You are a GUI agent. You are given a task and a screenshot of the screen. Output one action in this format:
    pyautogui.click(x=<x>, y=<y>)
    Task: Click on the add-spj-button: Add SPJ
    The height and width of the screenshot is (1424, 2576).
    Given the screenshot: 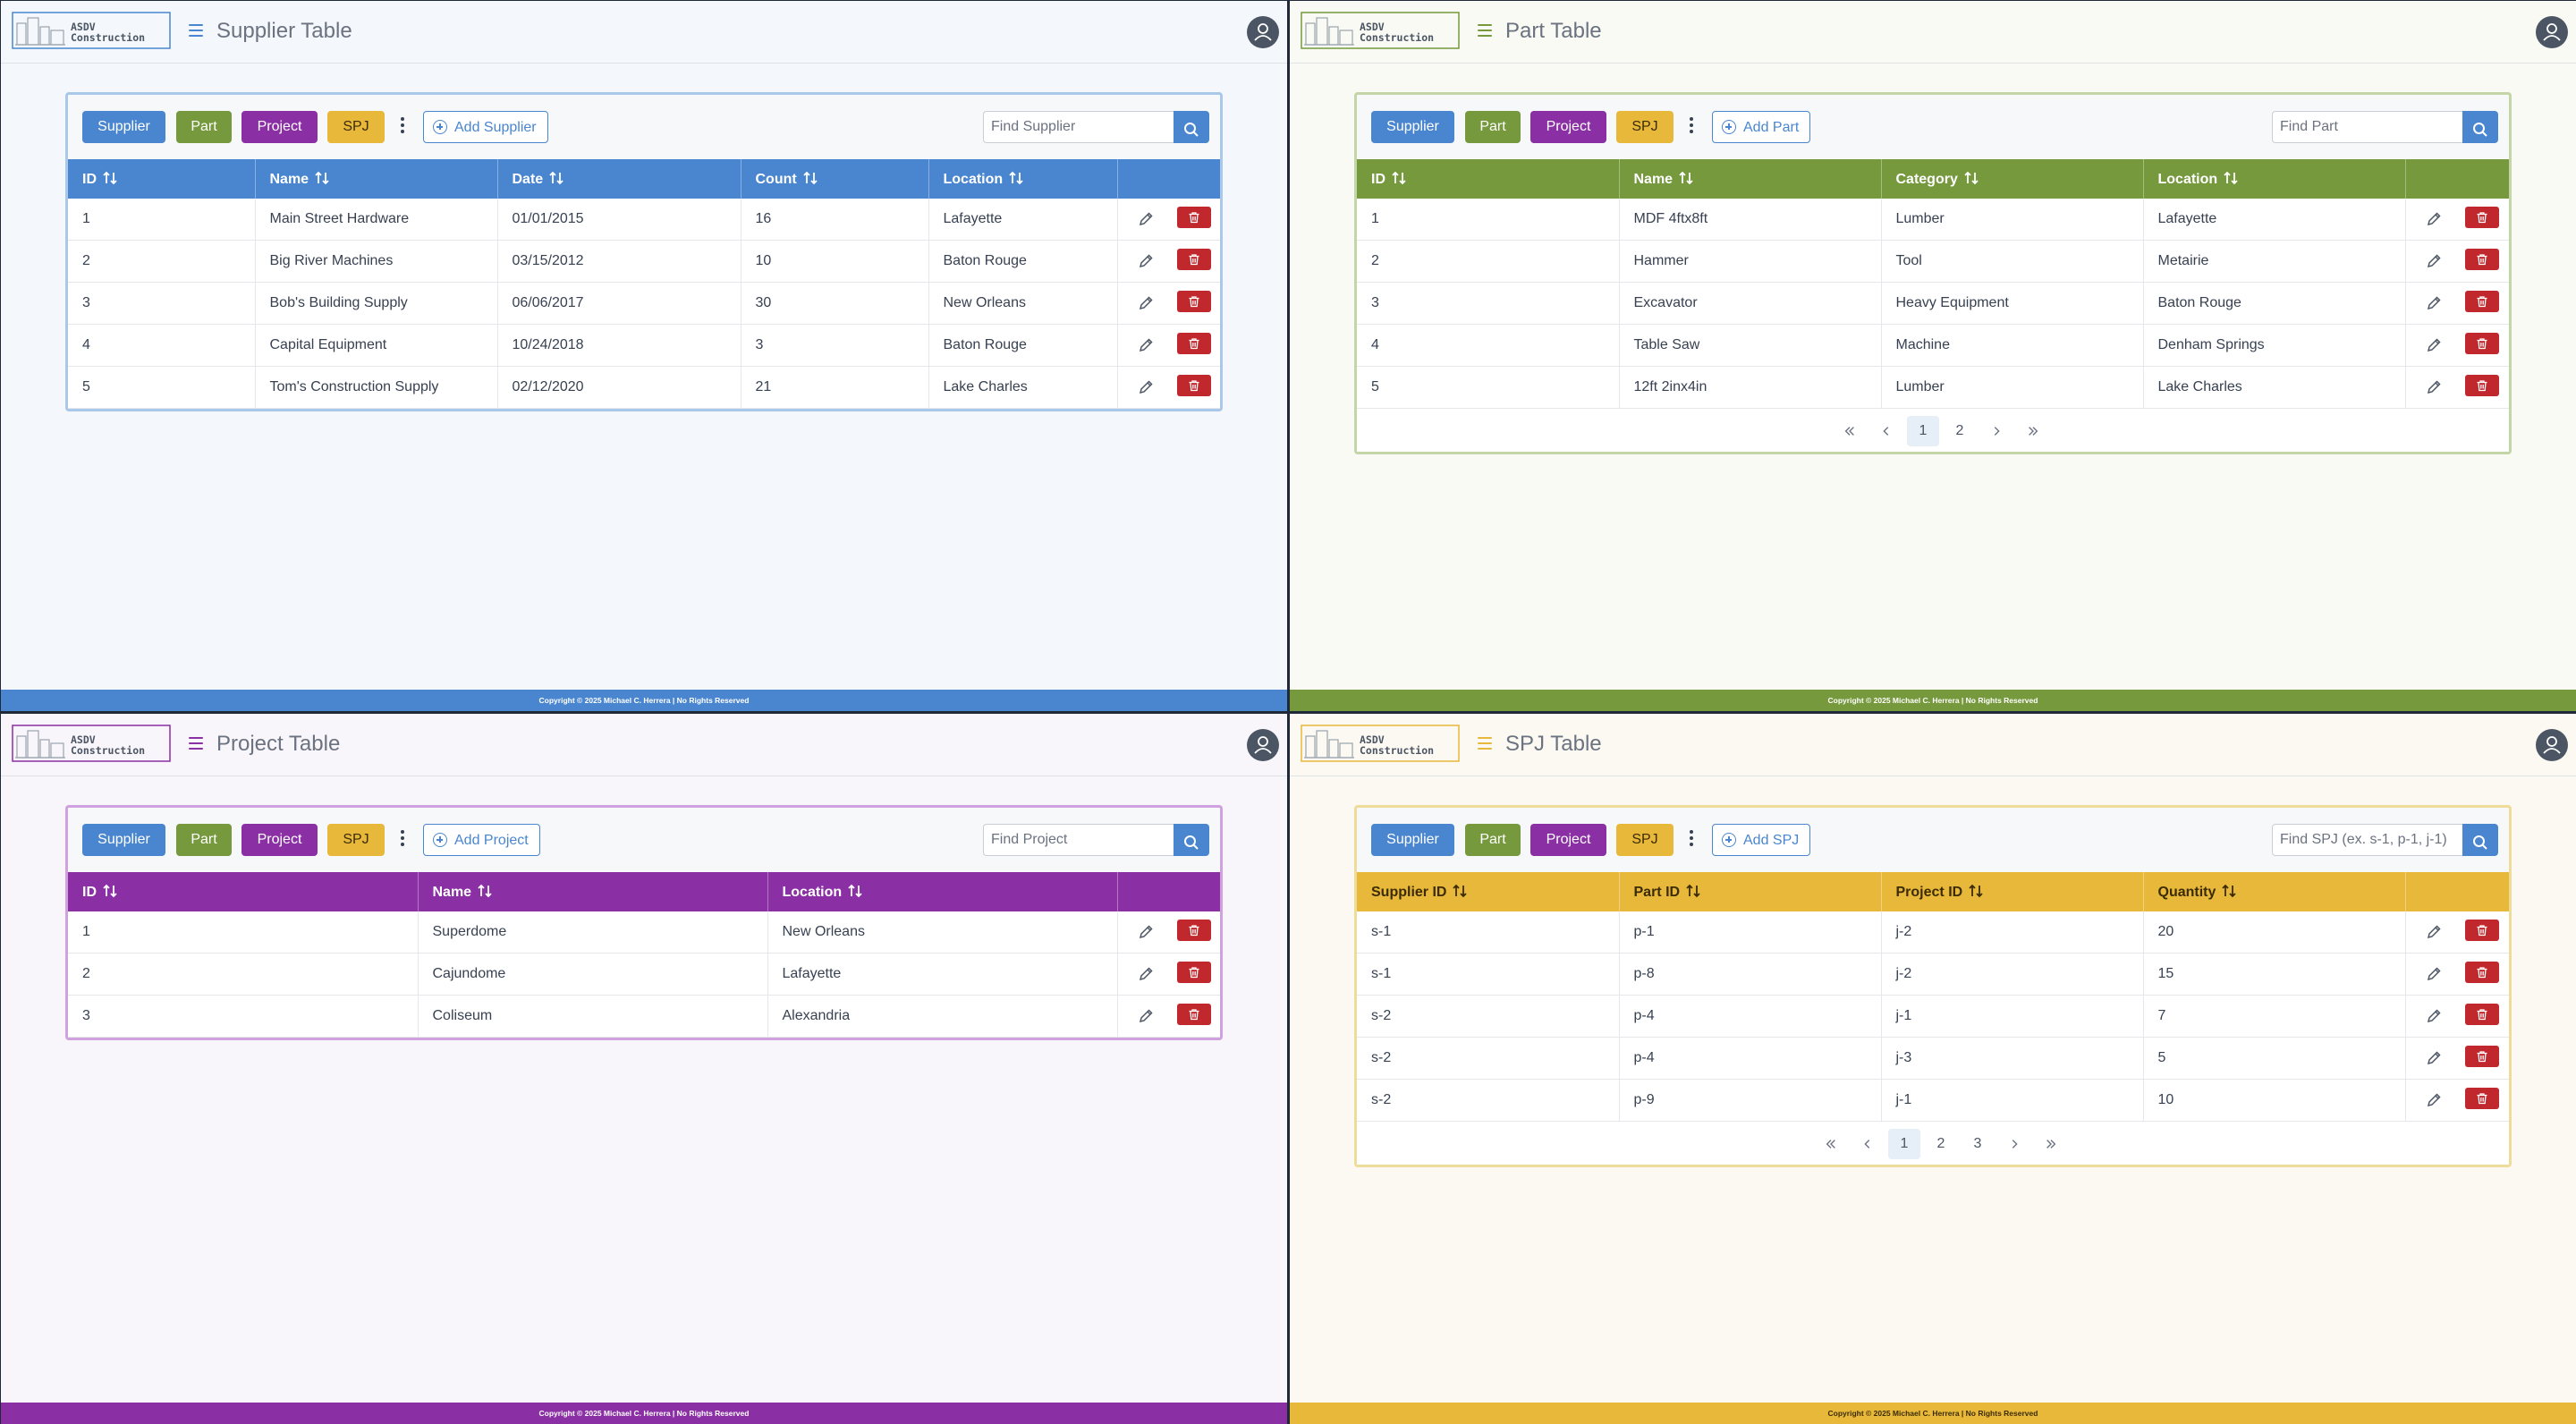 What is the action you would take?
    pyautogui.click(x=1761, y=840)
    